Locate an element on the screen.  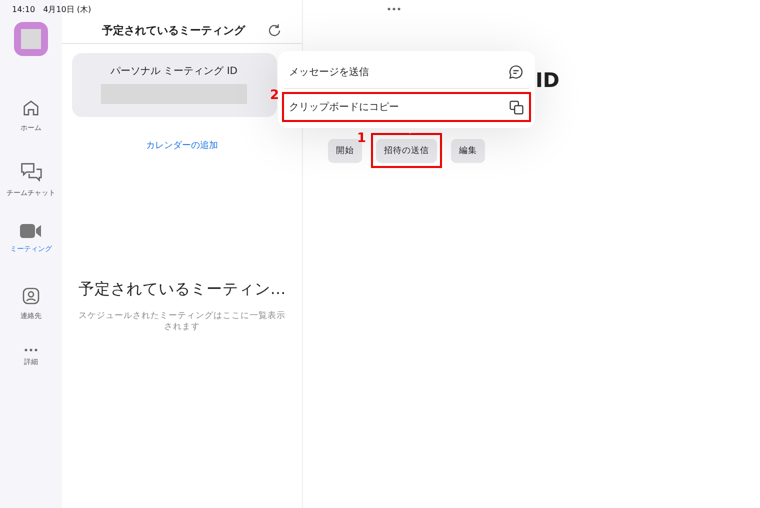
add-calendar-link: カレンダーの追加 is located at coordinates (182, 145).